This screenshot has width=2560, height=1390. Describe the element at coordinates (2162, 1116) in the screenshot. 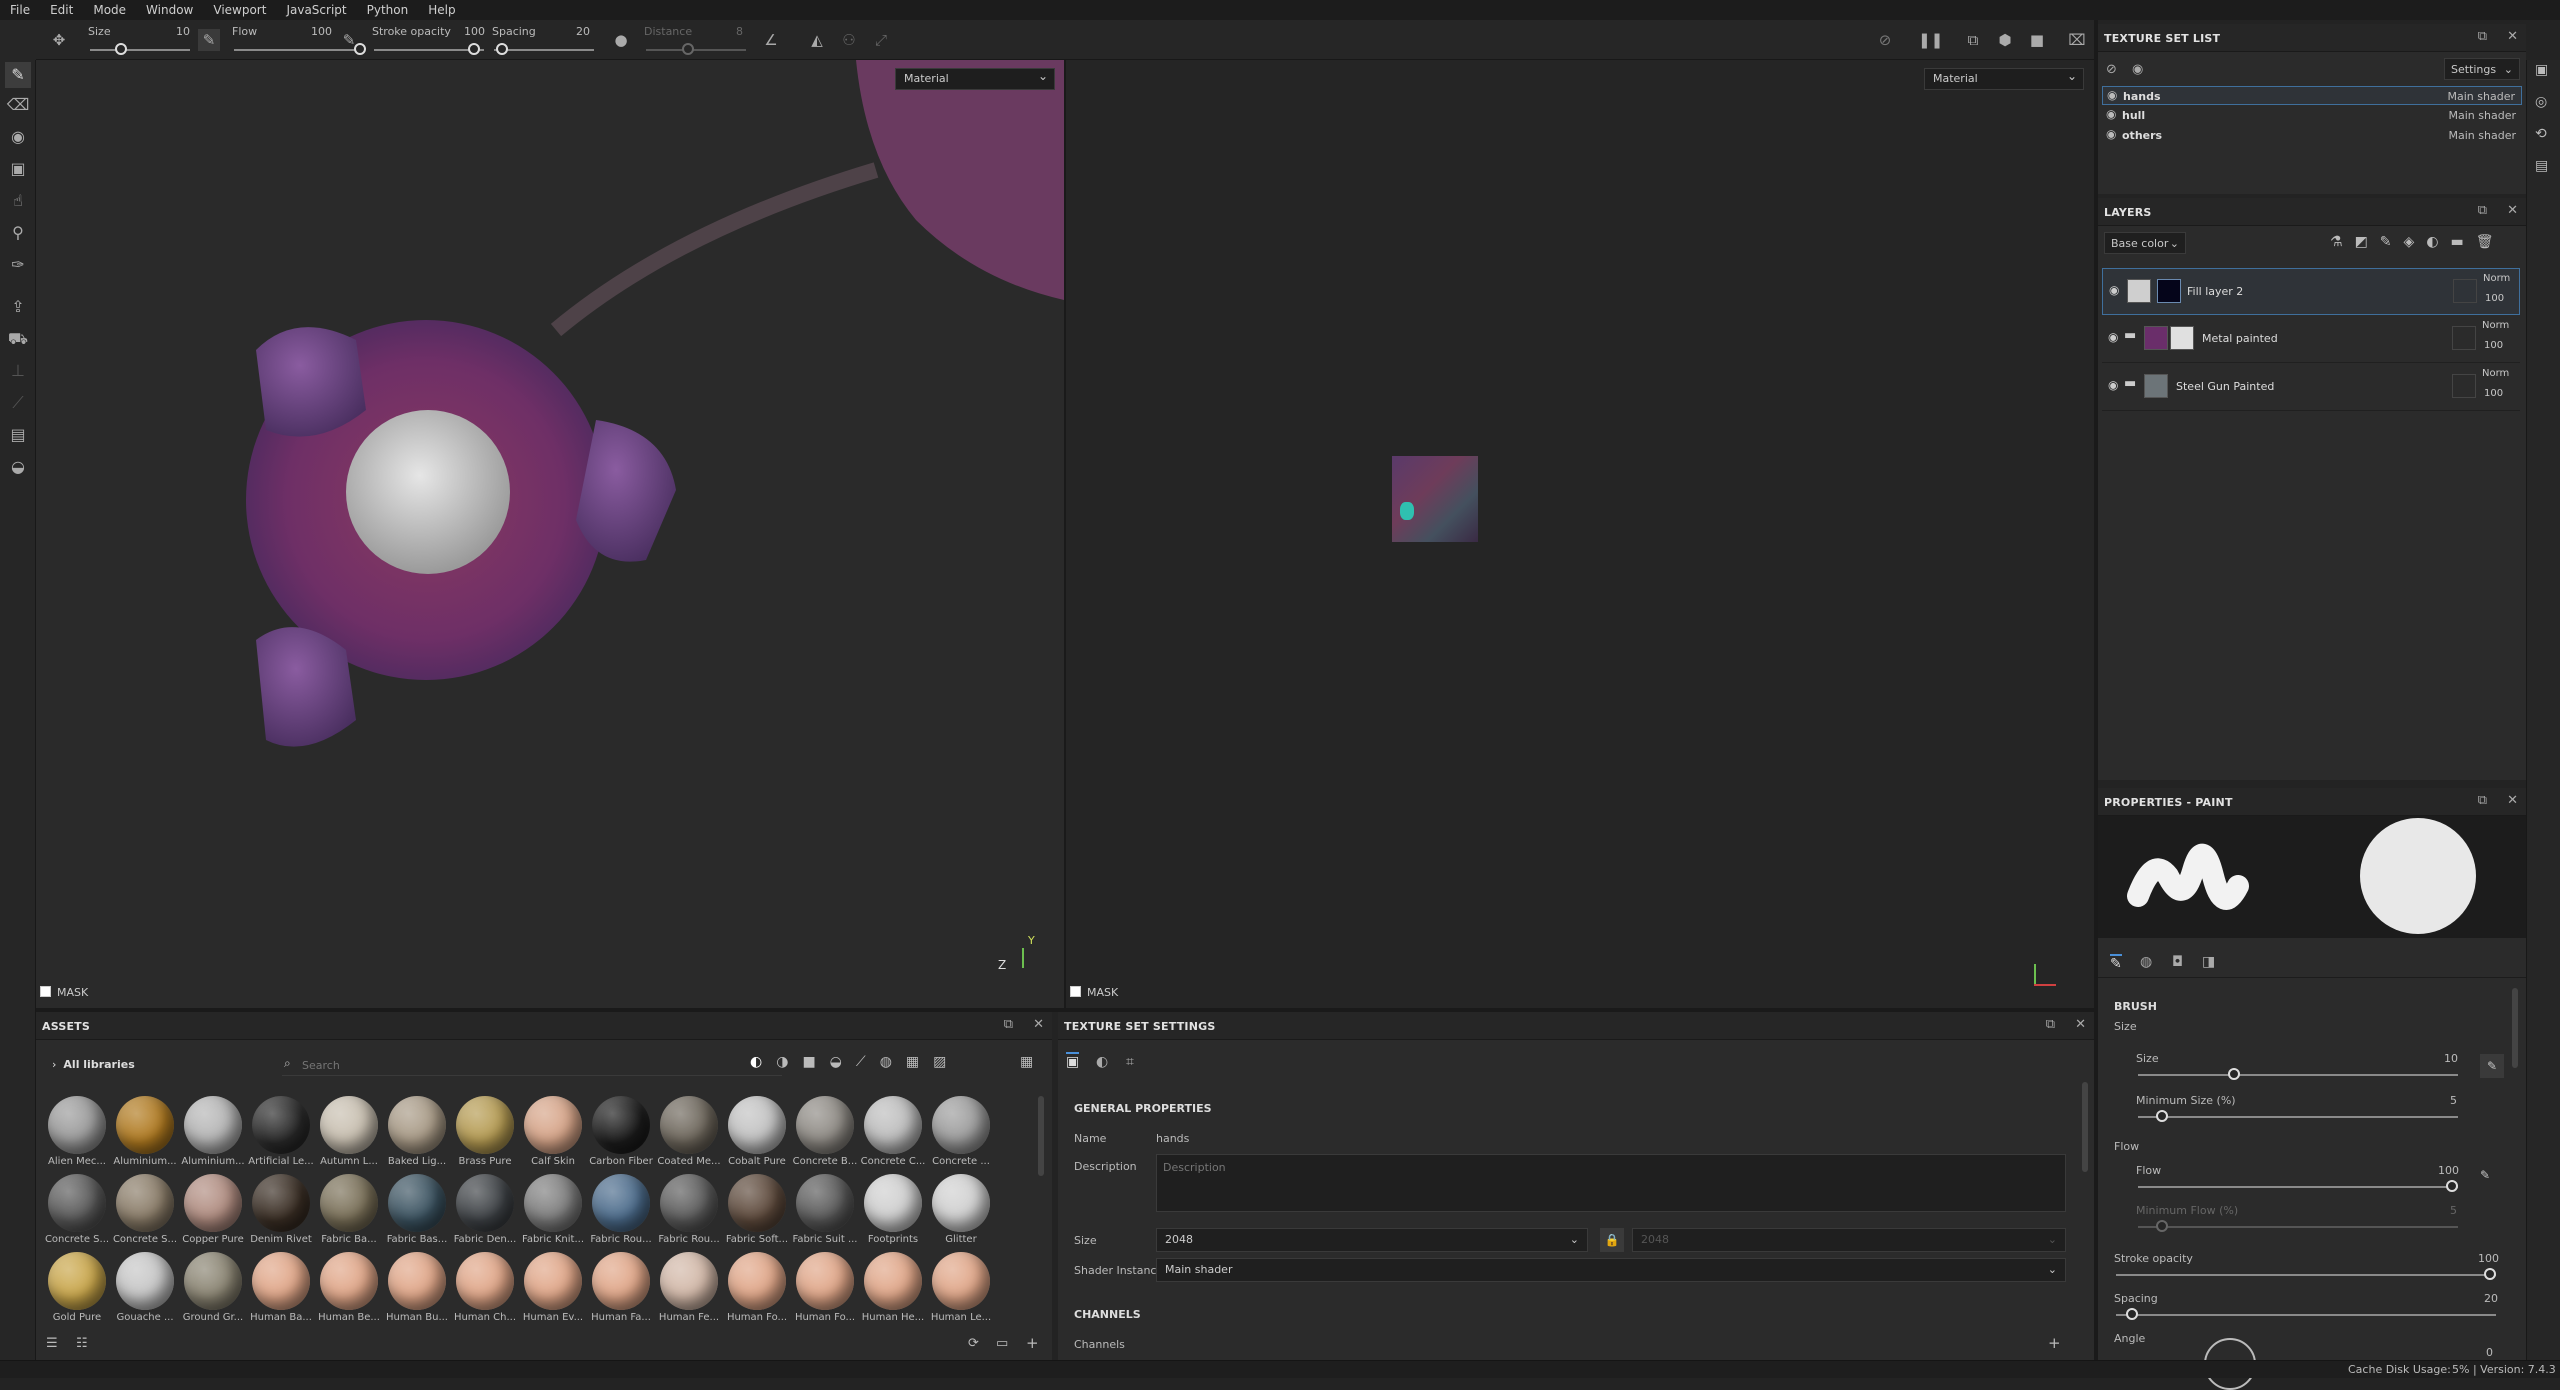

I see `min-size-slider-knob` at that location.